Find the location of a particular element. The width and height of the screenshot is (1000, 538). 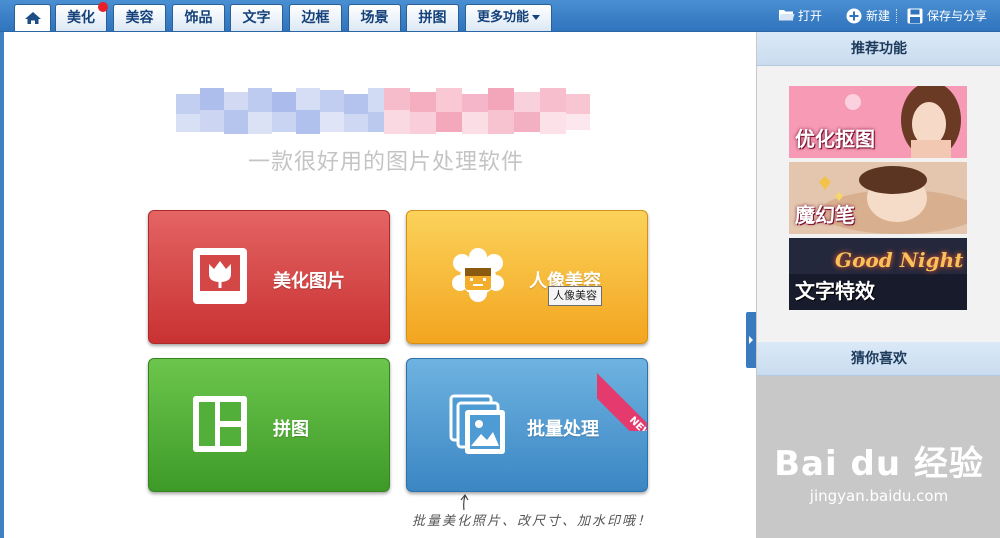

tab-label: 饰品 is located at coordinates (198, 18).